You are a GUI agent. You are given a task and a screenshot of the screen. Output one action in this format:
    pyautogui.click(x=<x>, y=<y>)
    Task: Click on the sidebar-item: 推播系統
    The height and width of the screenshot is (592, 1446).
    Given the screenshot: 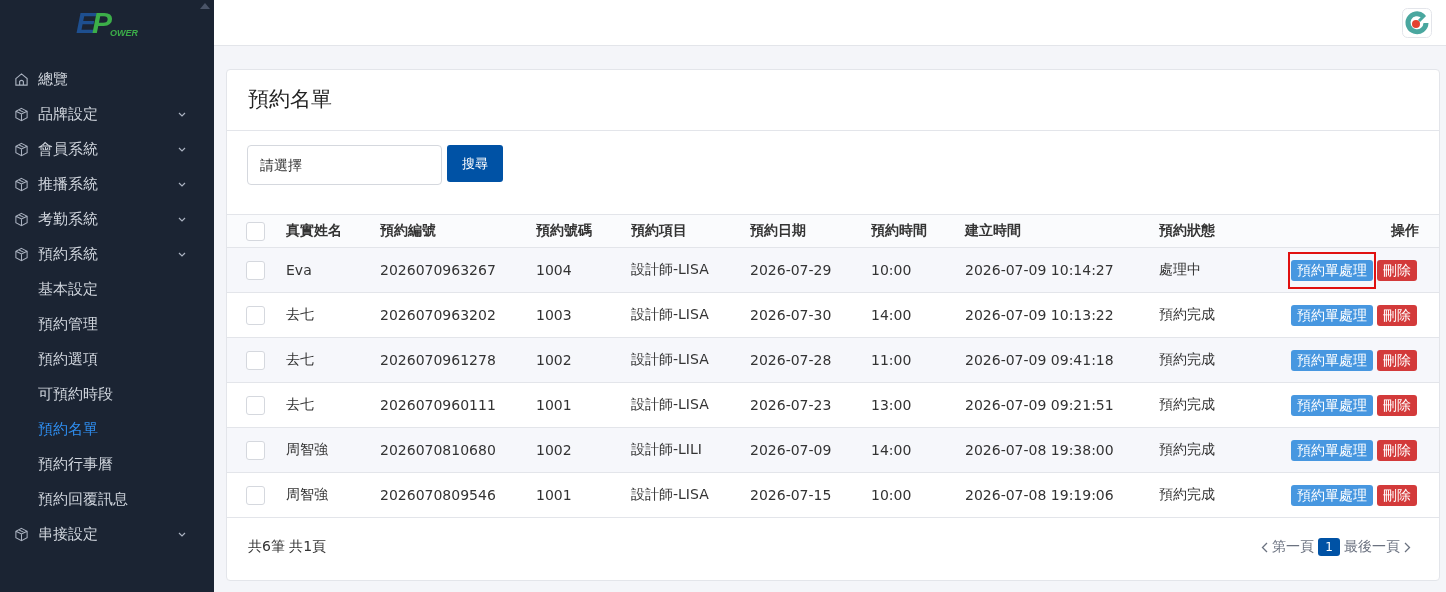 What is the action you would take?
    pyautogui.click(x=107, y=184)
    